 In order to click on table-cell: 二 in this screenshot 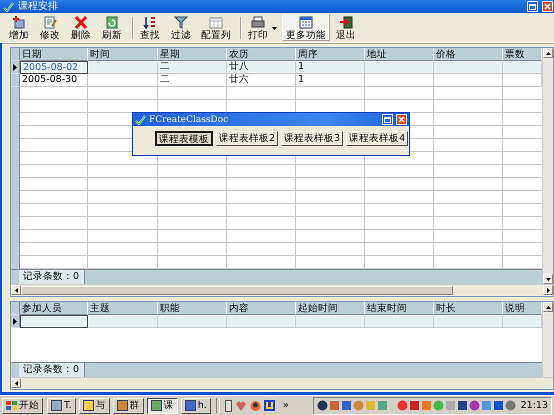, I will do `click(192, 67)`.